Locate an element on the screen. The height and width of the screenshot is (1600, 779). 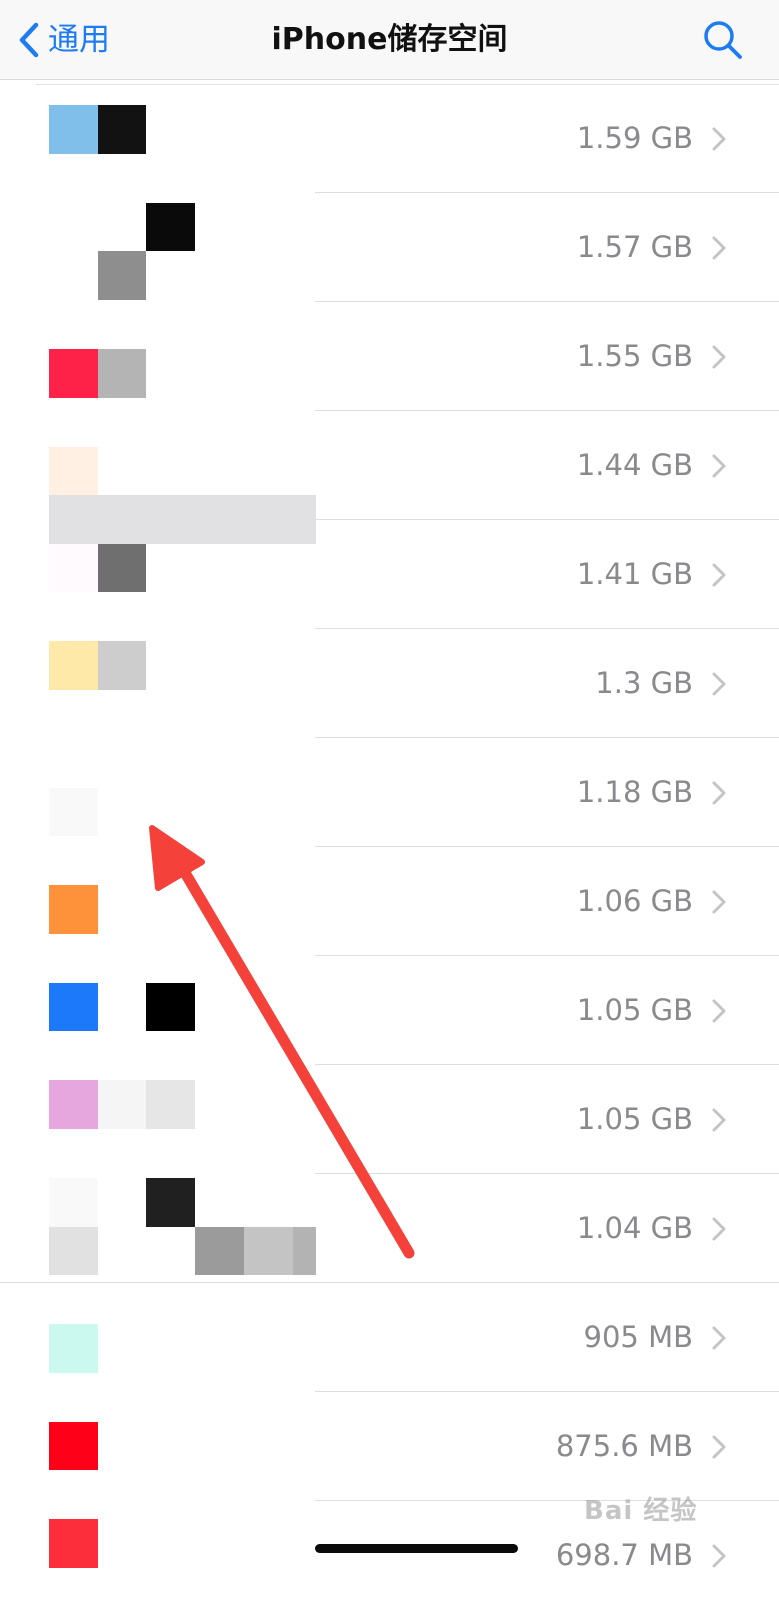
app-size: 1.04 GB is located at coordinates (634, 1228).